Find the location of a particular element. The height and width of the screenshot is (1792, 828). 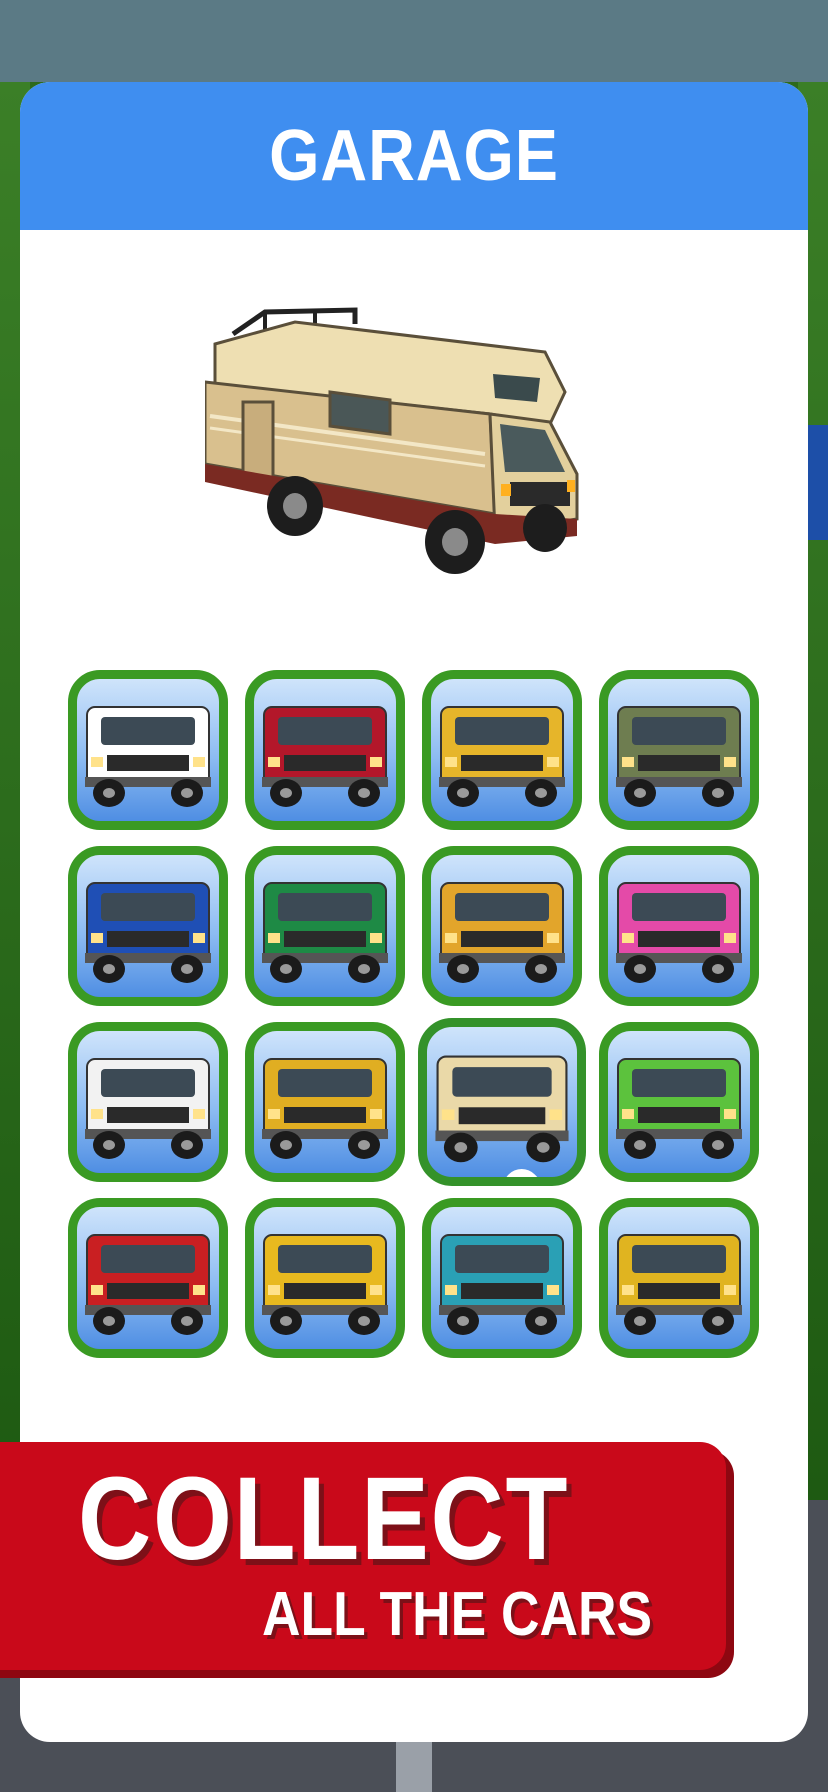

teal-semi-icon is located at coordinates (502, 1284).